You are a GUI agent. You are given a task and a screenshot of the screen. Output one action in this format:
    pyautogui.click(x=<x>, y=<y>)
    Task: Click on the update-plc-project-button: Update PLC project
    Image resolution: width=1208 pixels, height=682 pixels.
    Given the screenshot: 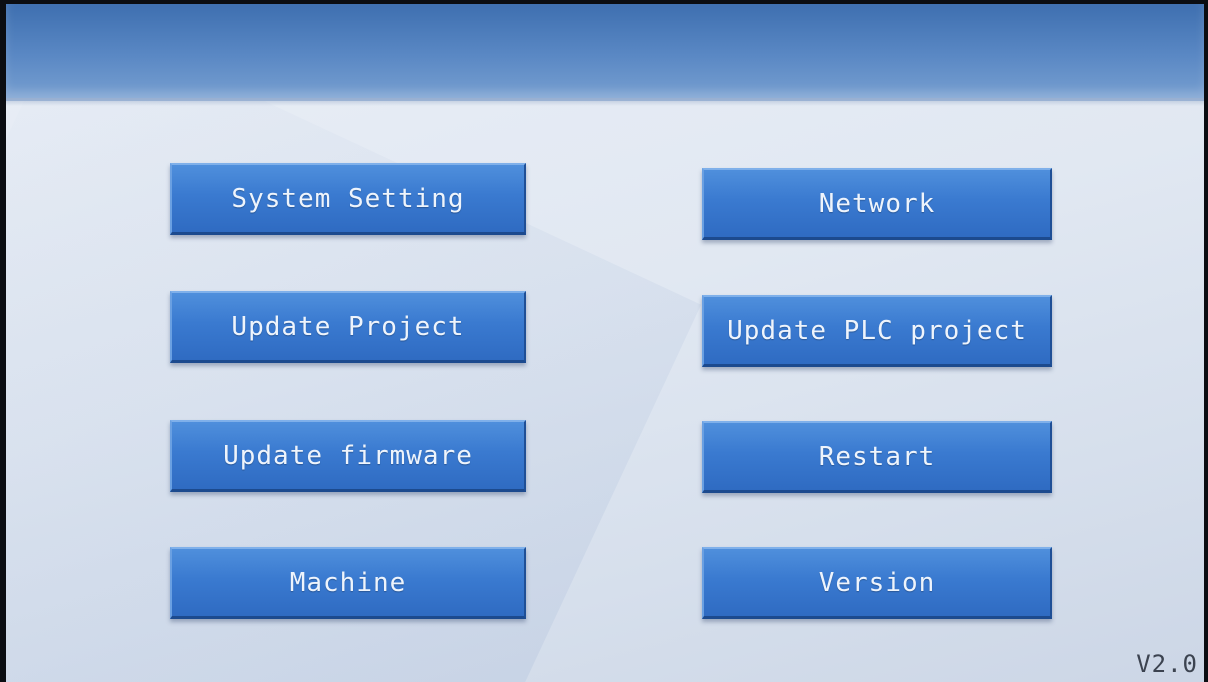 What is the action you would take?
    pyautogui.click(x=877, y=331)
    